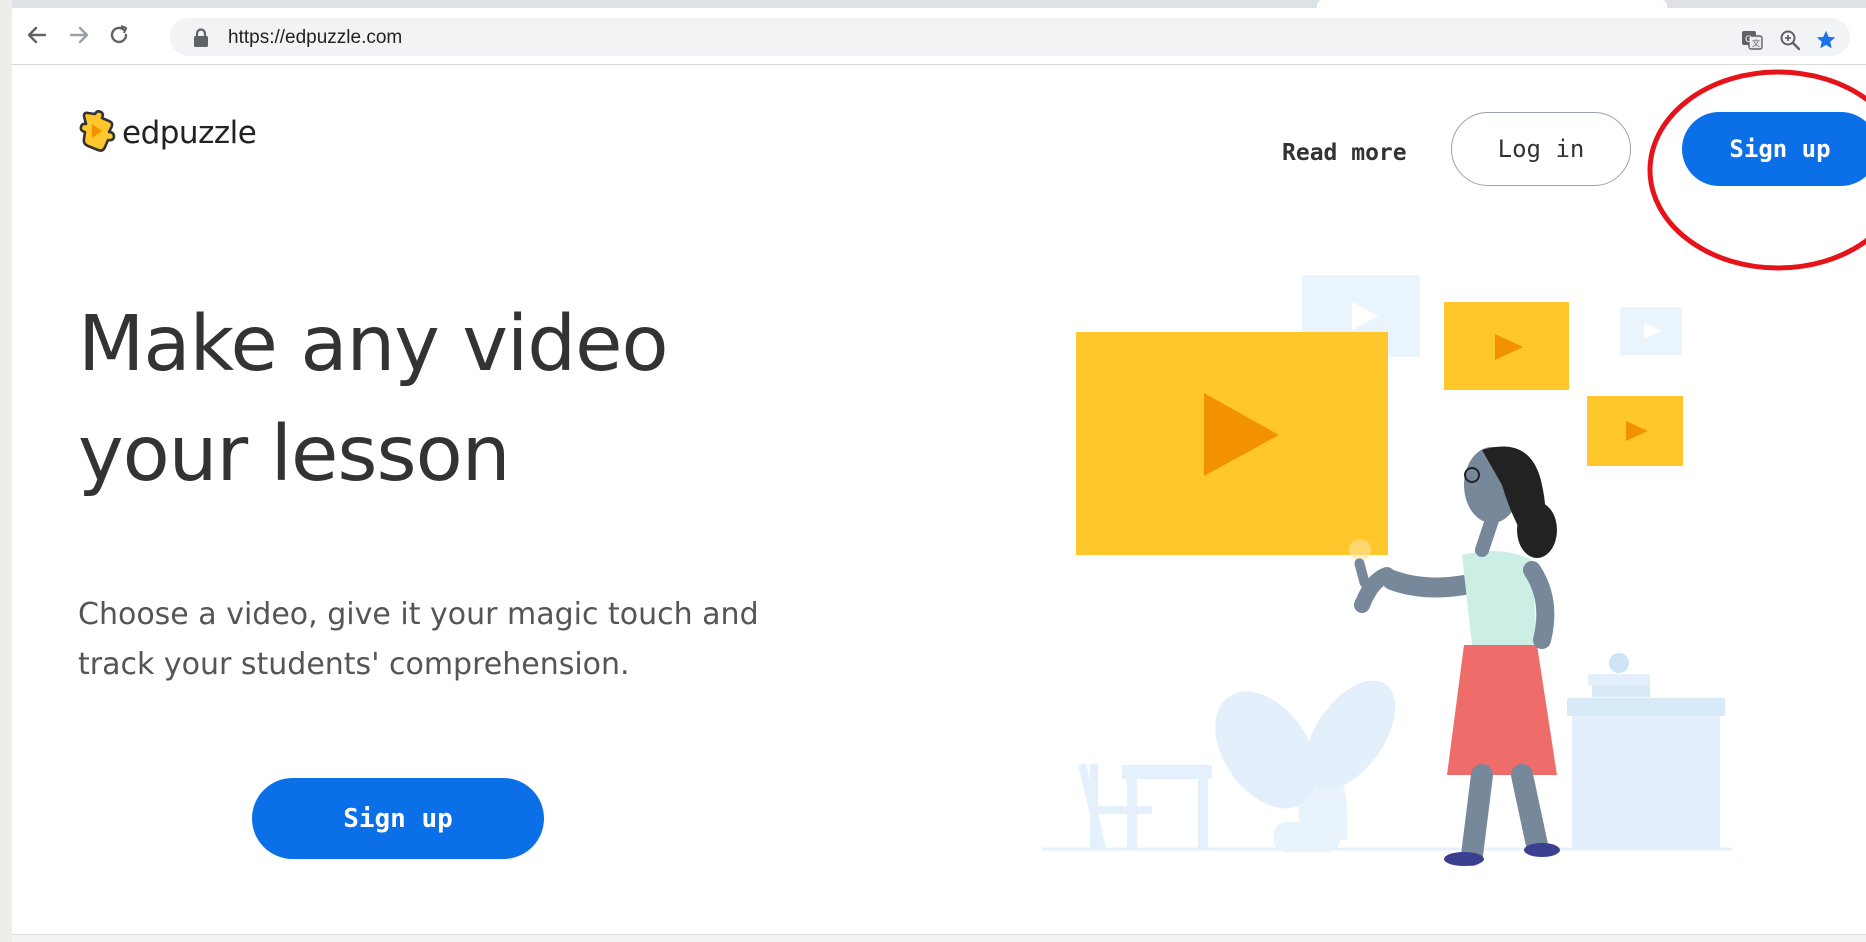 Image resolution: width=1866 pixels, height=942 pixels. I want to click on address-bar: https://edpuzzle.com G文, so click(1010, 37).